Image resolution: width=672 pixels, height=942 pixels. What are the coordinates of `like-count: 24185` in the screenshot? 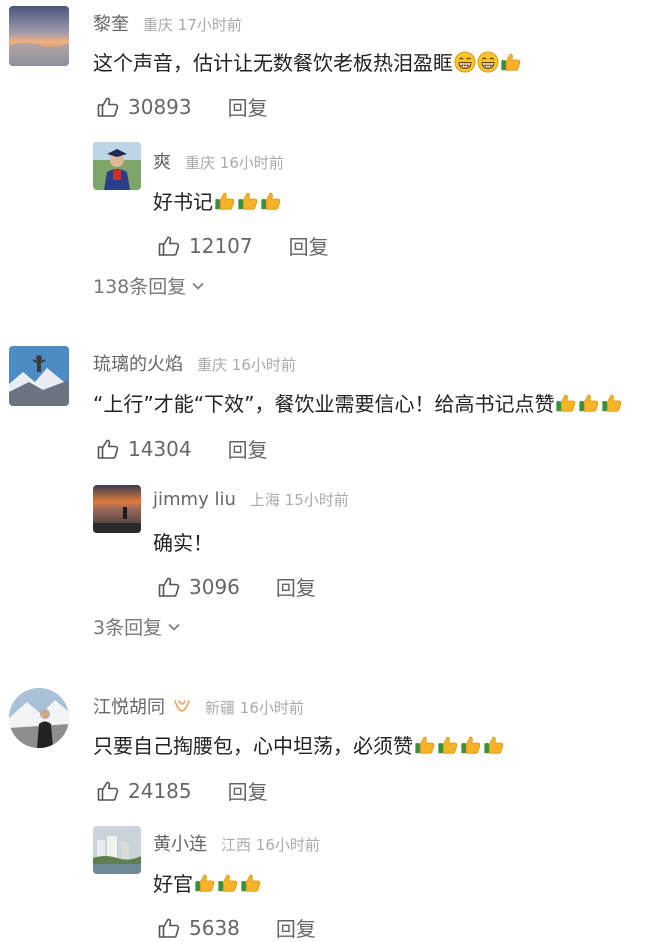 It's located at (160, 790).